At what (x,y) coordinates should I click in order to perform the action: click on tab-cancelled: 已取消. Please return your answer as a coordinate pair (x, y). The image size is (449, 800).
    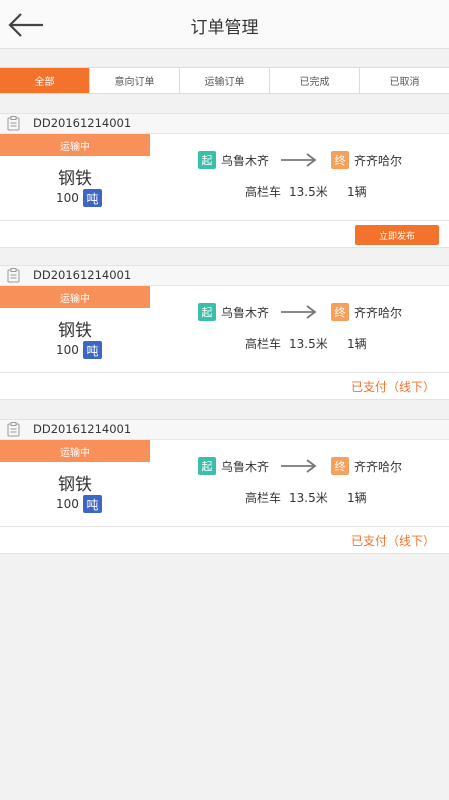
    Looking at the image, I should click on (404, 80).